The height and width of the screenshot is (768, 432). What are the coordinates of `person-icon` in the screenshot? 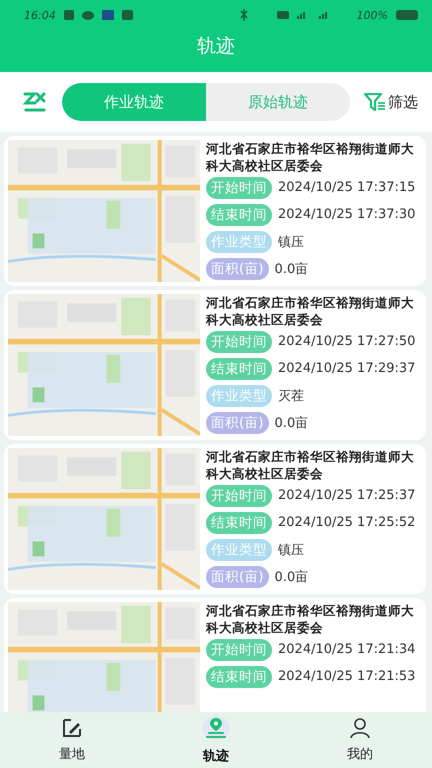 It's located at (360, 728).